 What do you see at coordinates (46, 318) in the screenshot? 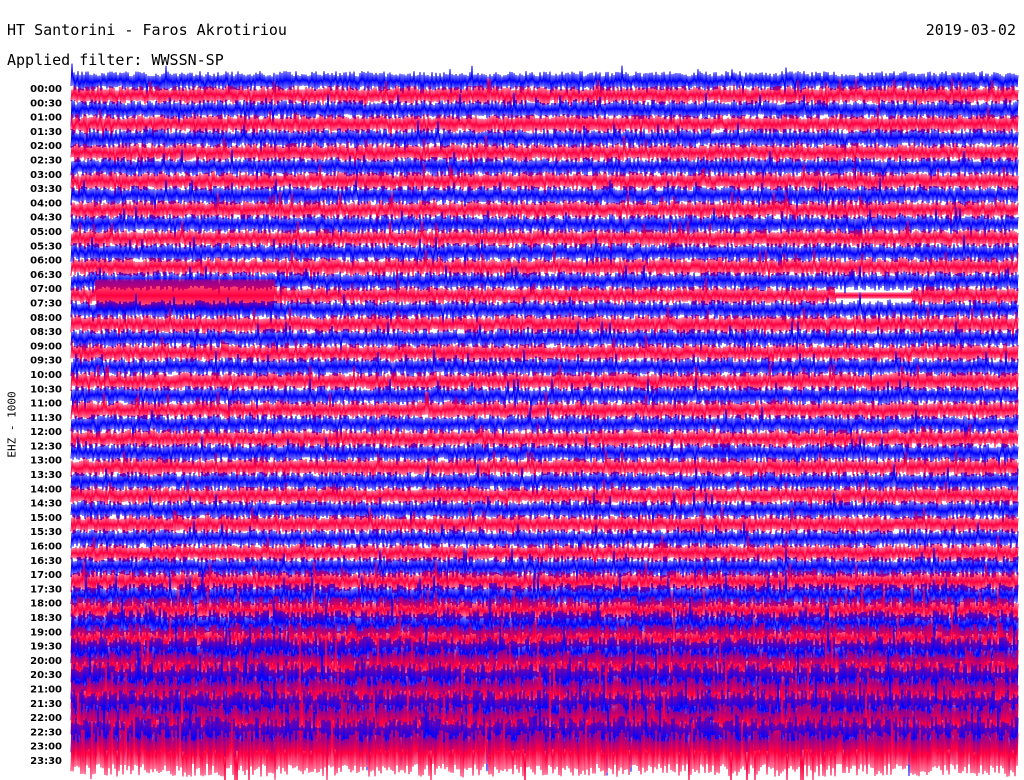
I see `tick-label: 08:00` at bounding box center [46, 318].